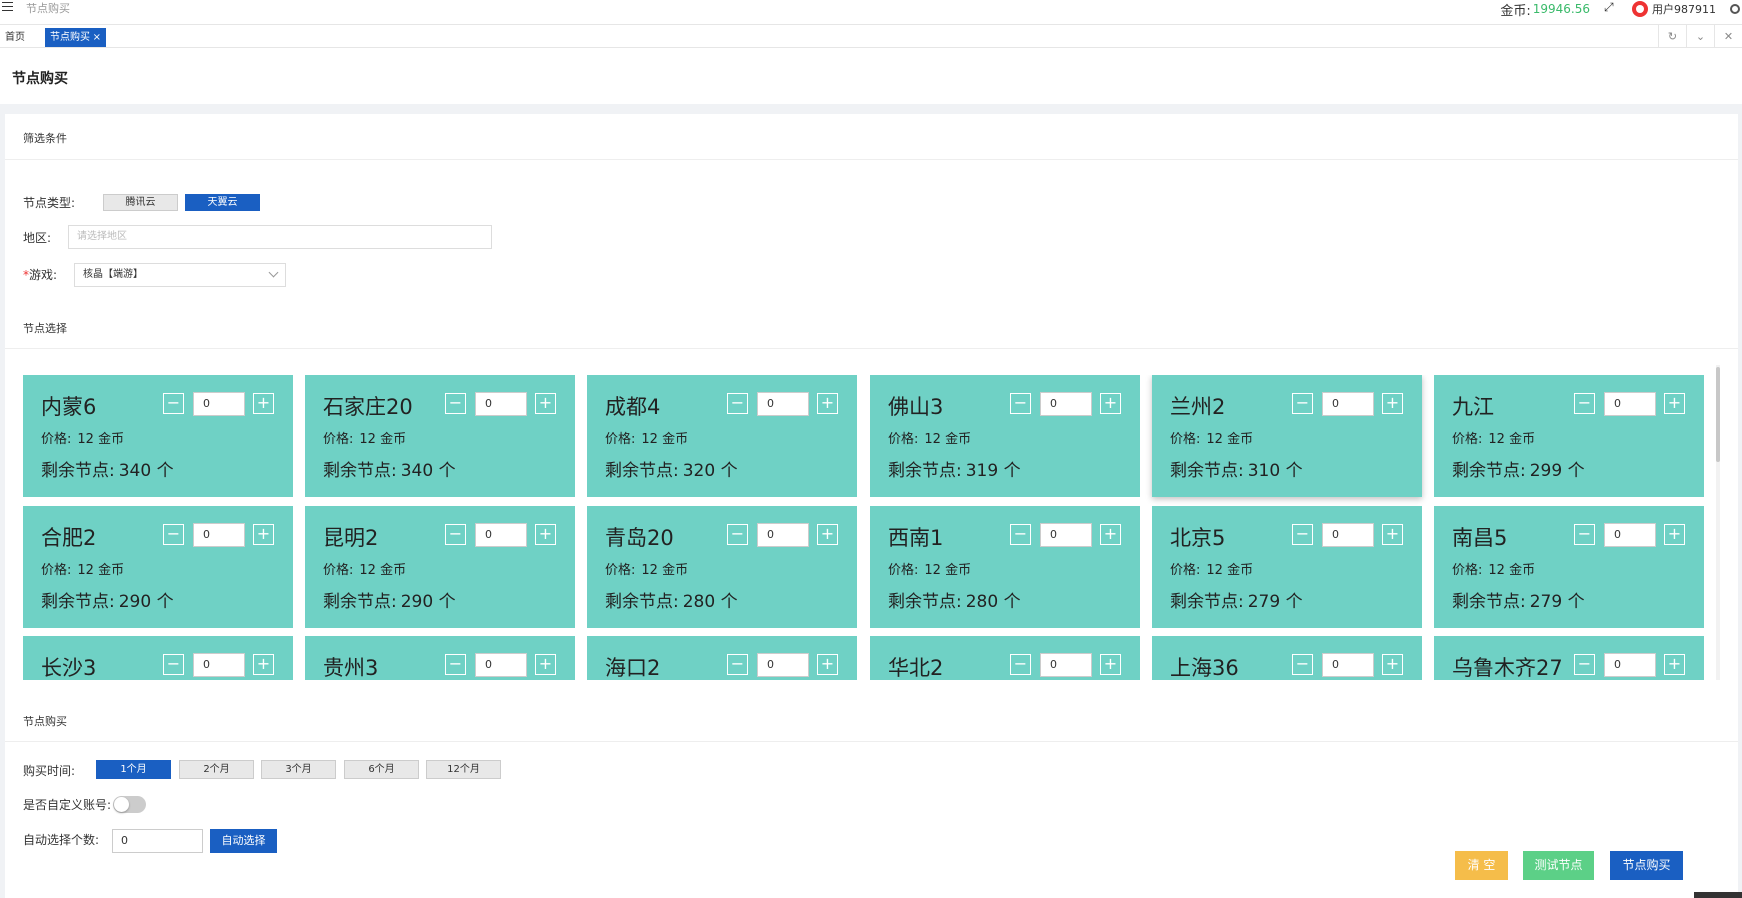 This screenshot has width=1742, height=898. Describe the element at coordinates (722, 658) in the screenshot. I see `node-card: 海口2 −0 +` at that location.